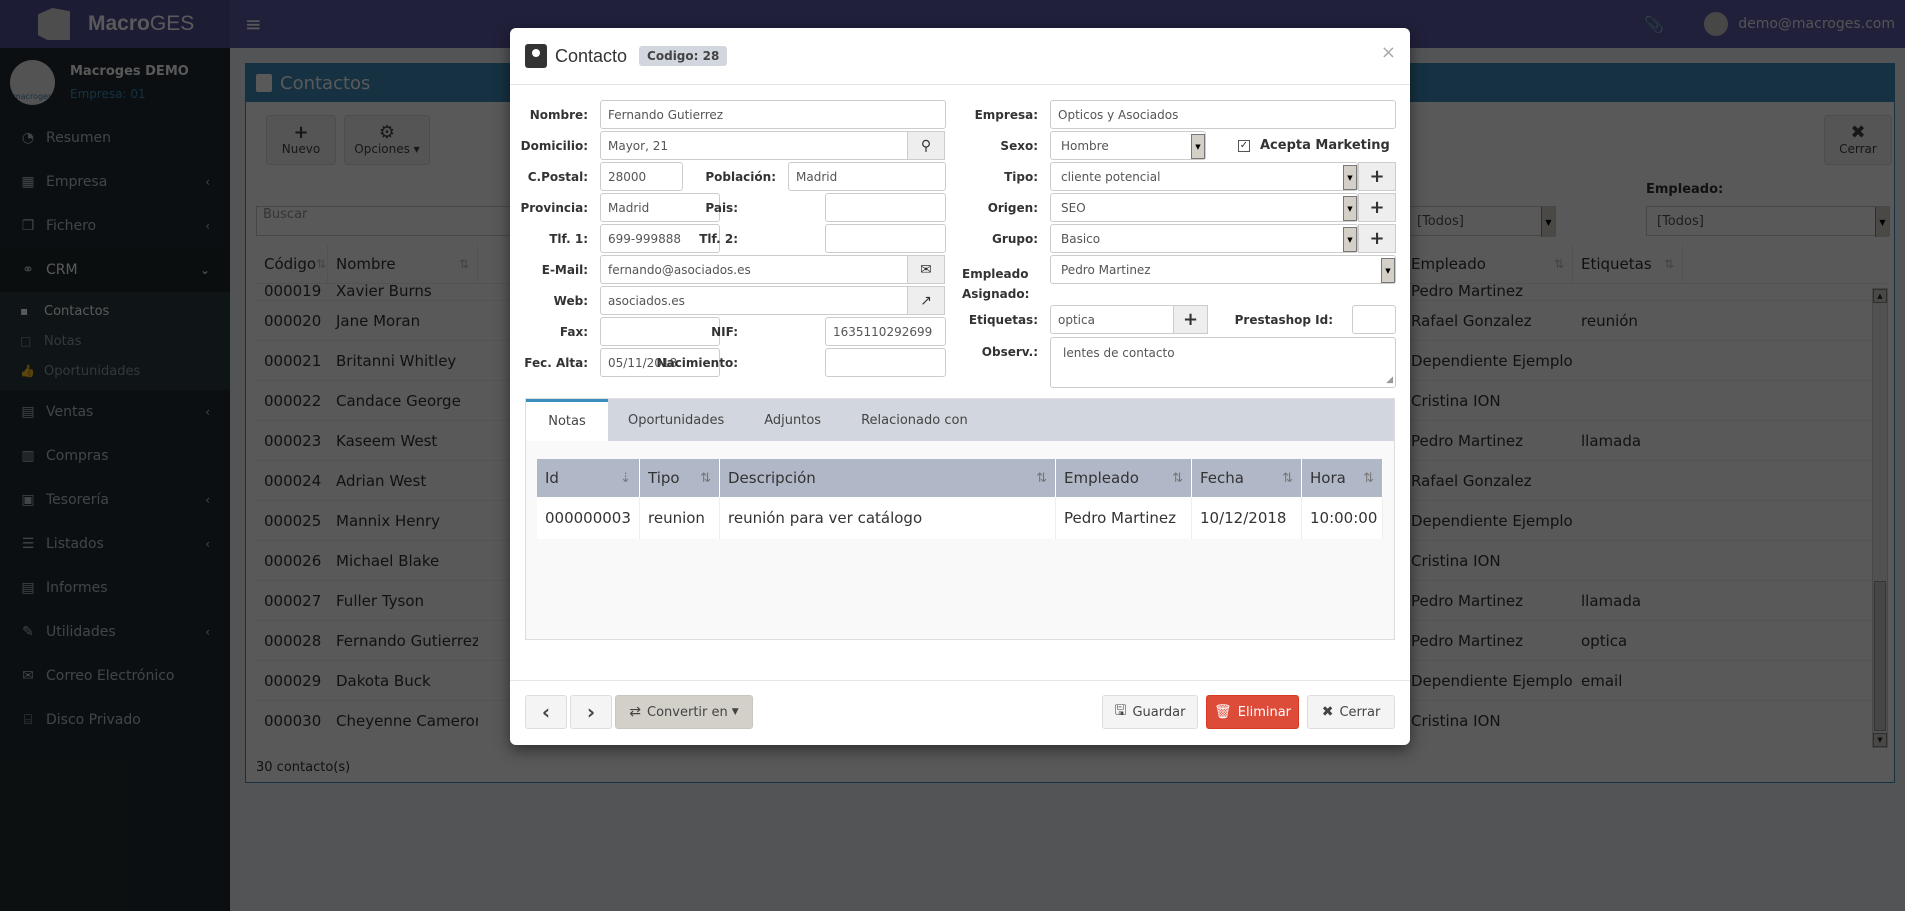 This screenshot has height=911, width=1905. Describe the element at coordinates (773, 114) in the screenshot. I see `nombre-field: Fernando Gutierrez` at that location.